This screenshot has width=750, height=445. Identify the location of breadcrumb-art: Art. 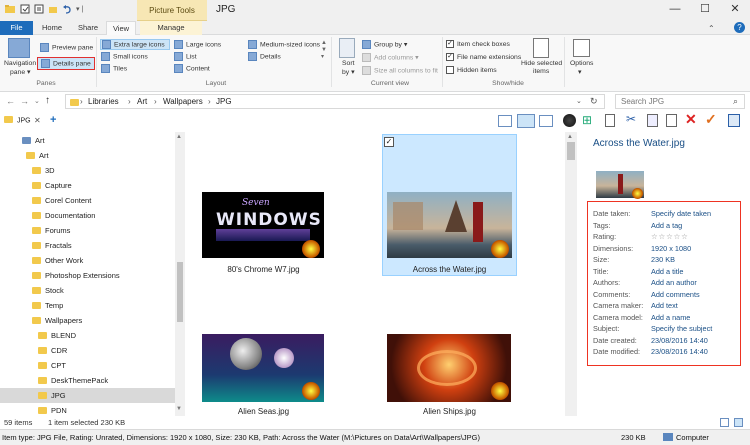
(142, 101).